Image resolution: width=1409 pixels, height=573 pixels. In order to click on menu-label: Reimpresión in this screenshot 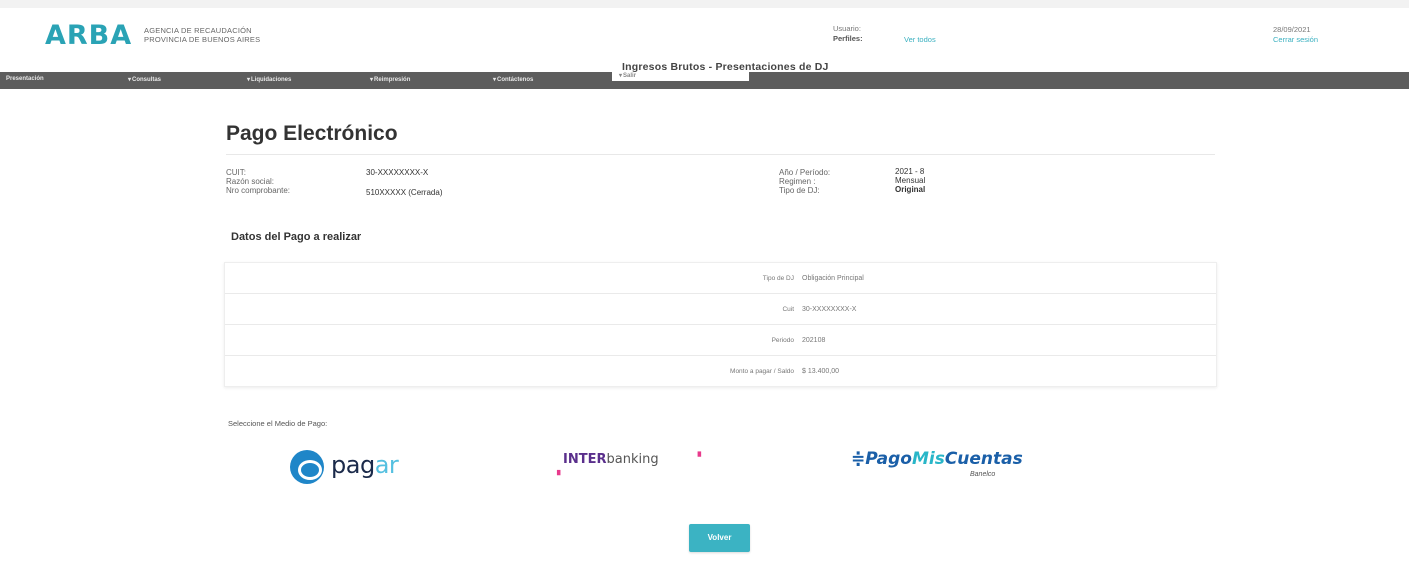, I will do `click(392, 80)`.